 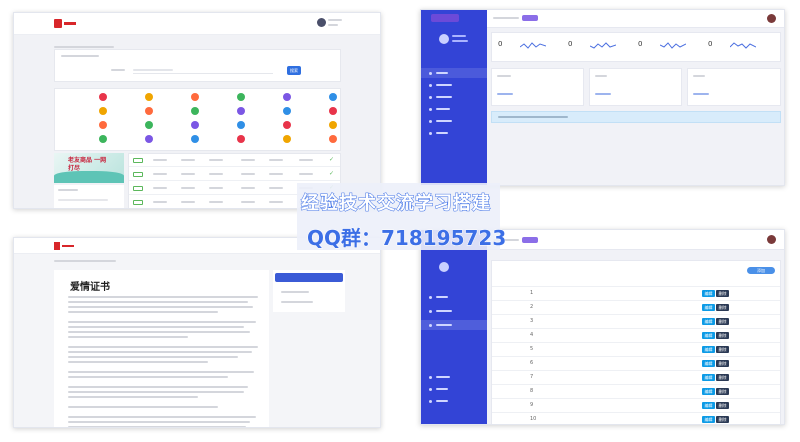 I want to click on search-button: 搜索, so click(x=294, y=70).